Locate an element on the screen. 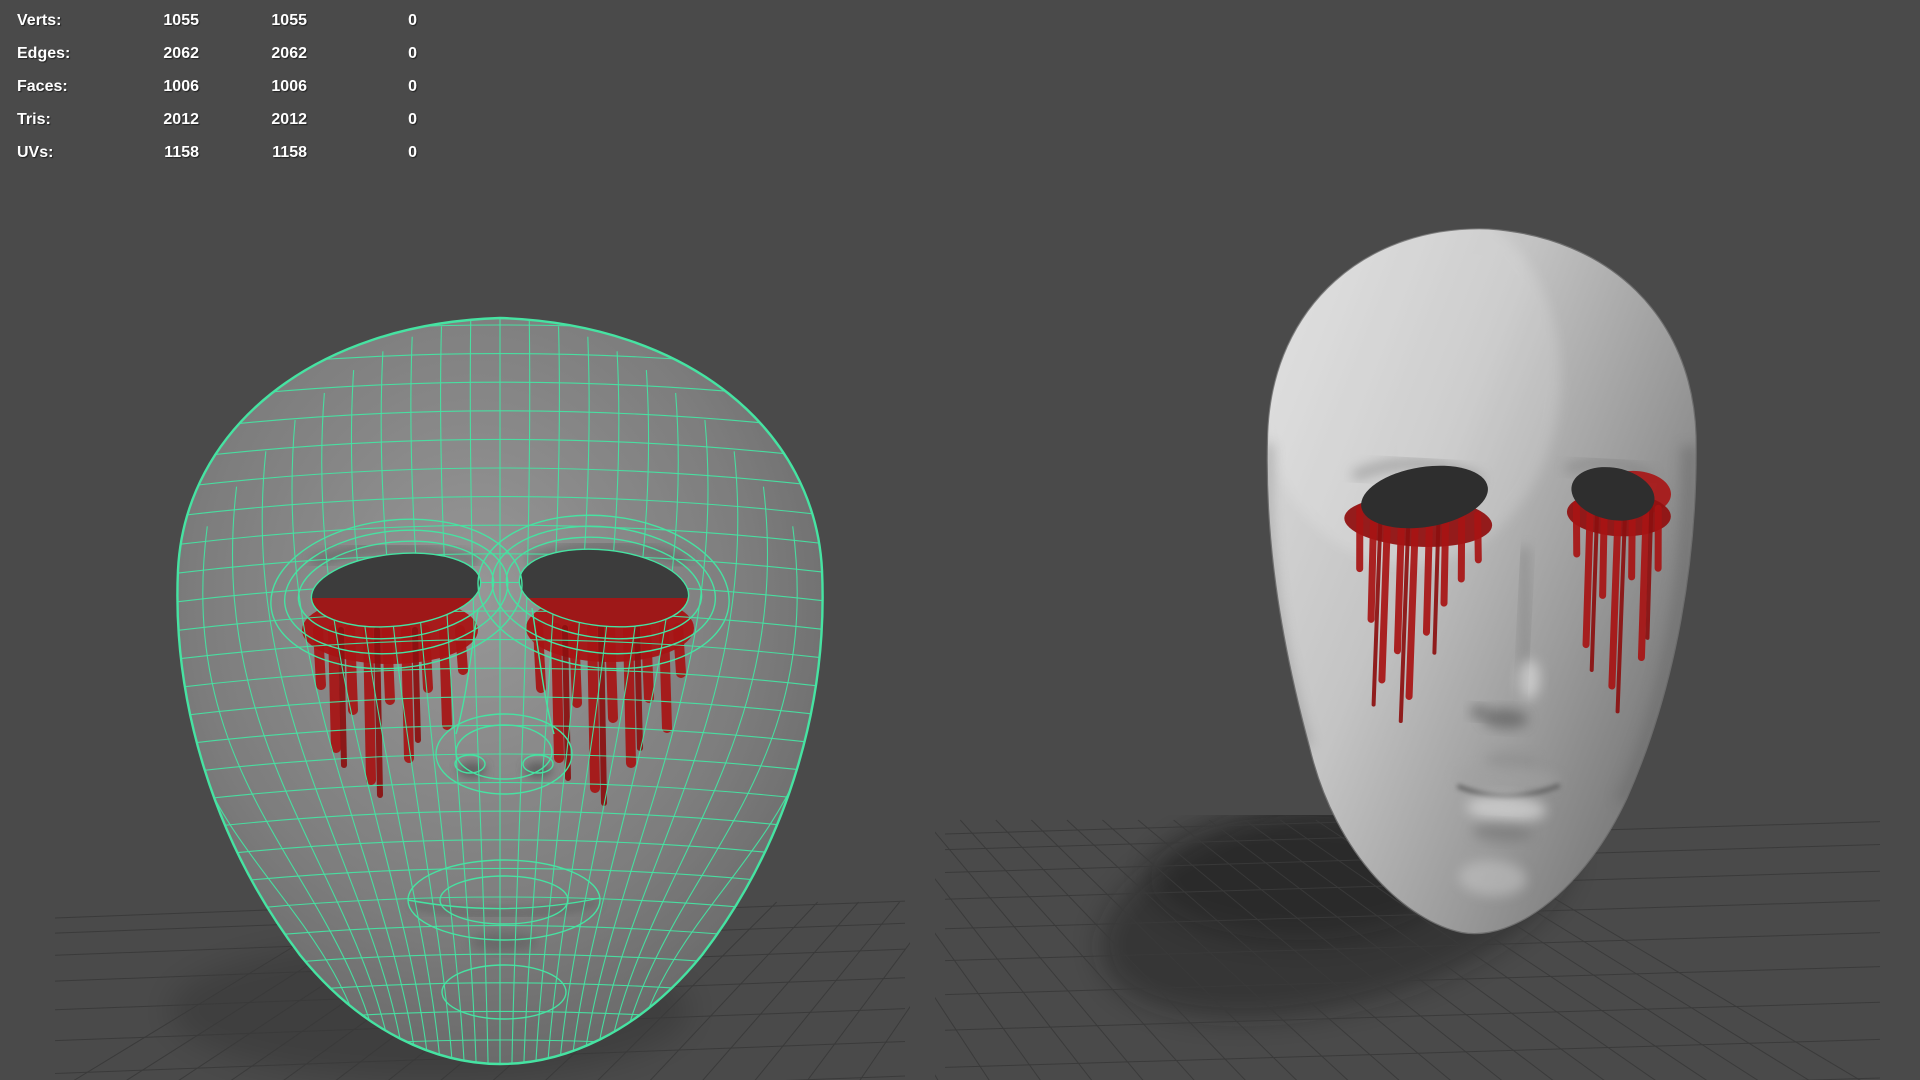  hud-label: Edges: is located at coordinates (44, 53).